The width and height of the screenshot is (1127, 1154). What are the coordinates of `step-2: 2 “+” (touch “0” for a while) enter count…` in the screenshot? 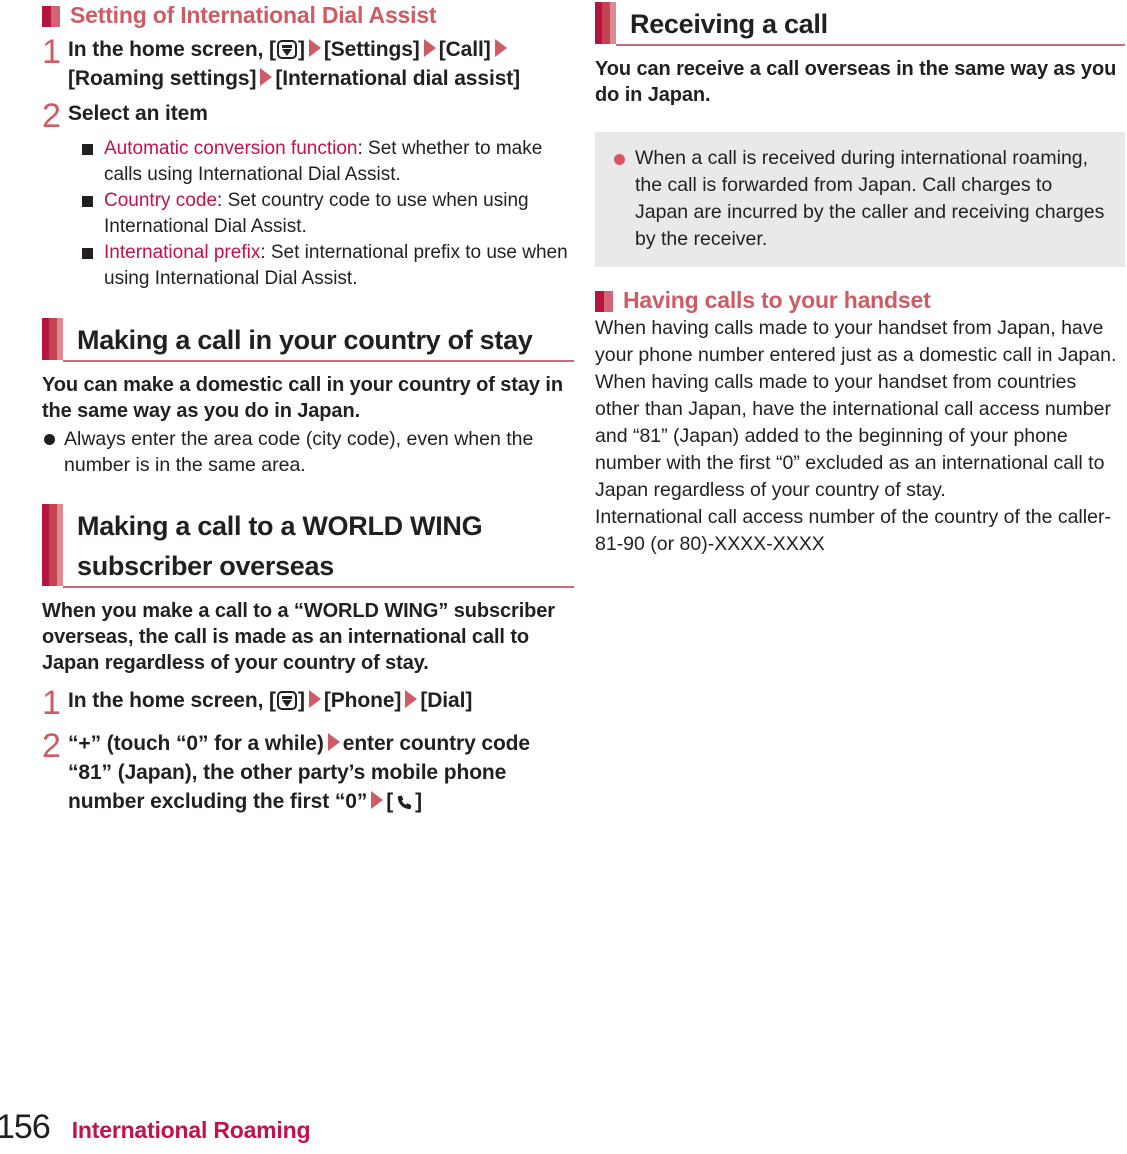 It's located at (308, 772).